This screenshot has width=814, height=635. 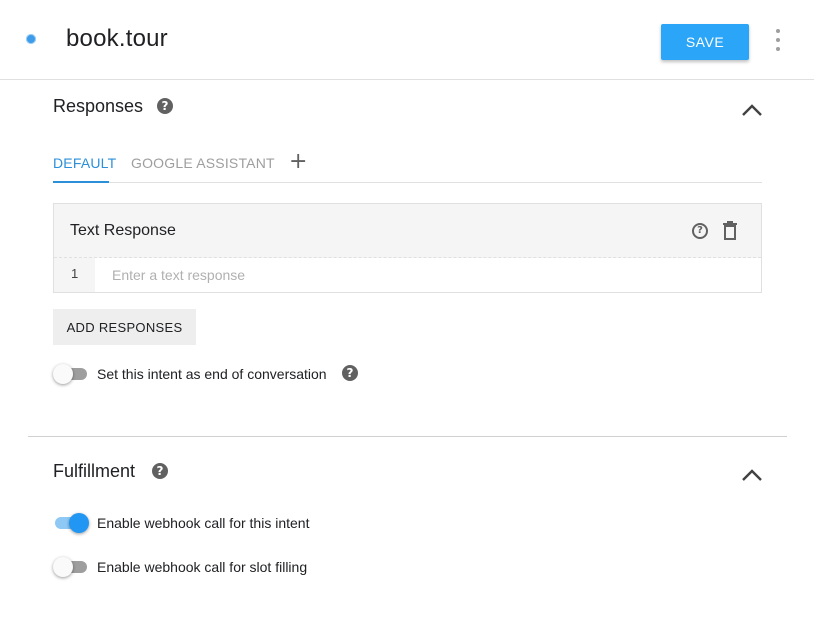 I want to click on fulfillment-section-title: Fulfillment, so click(x=94, y=471).